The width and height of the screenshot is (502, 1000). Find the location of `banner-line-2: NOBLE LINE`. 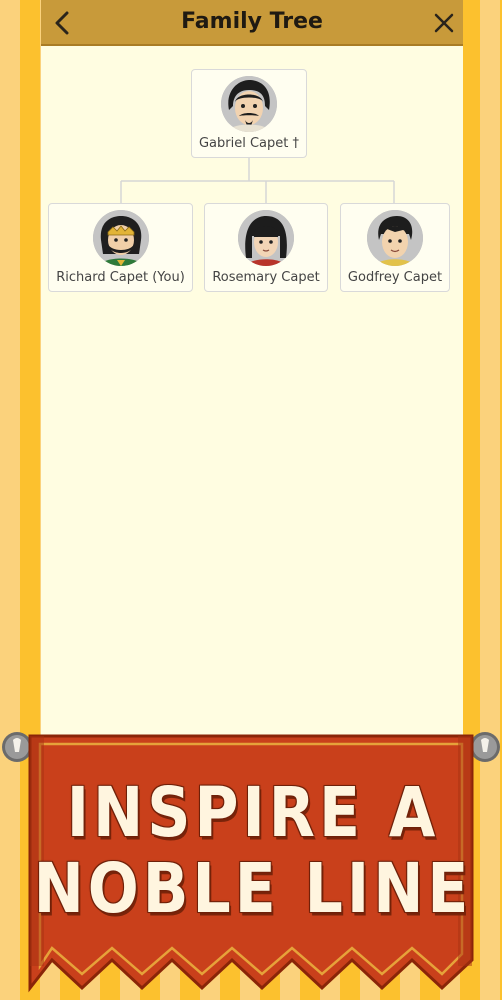

banner-line-2: NOBLE LINE is located at coordinates (253, 889).